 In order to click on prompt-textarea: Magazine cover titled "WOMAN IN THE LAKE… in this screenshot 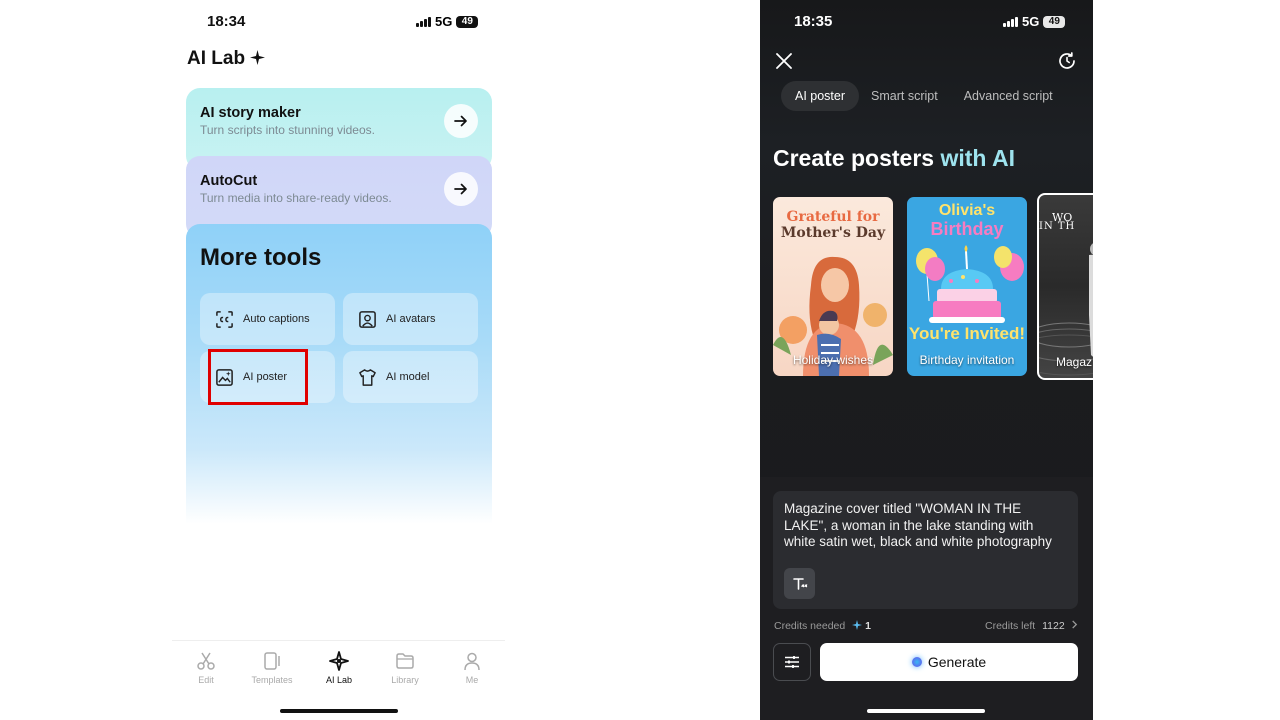, I will do `click(925, 550)`.